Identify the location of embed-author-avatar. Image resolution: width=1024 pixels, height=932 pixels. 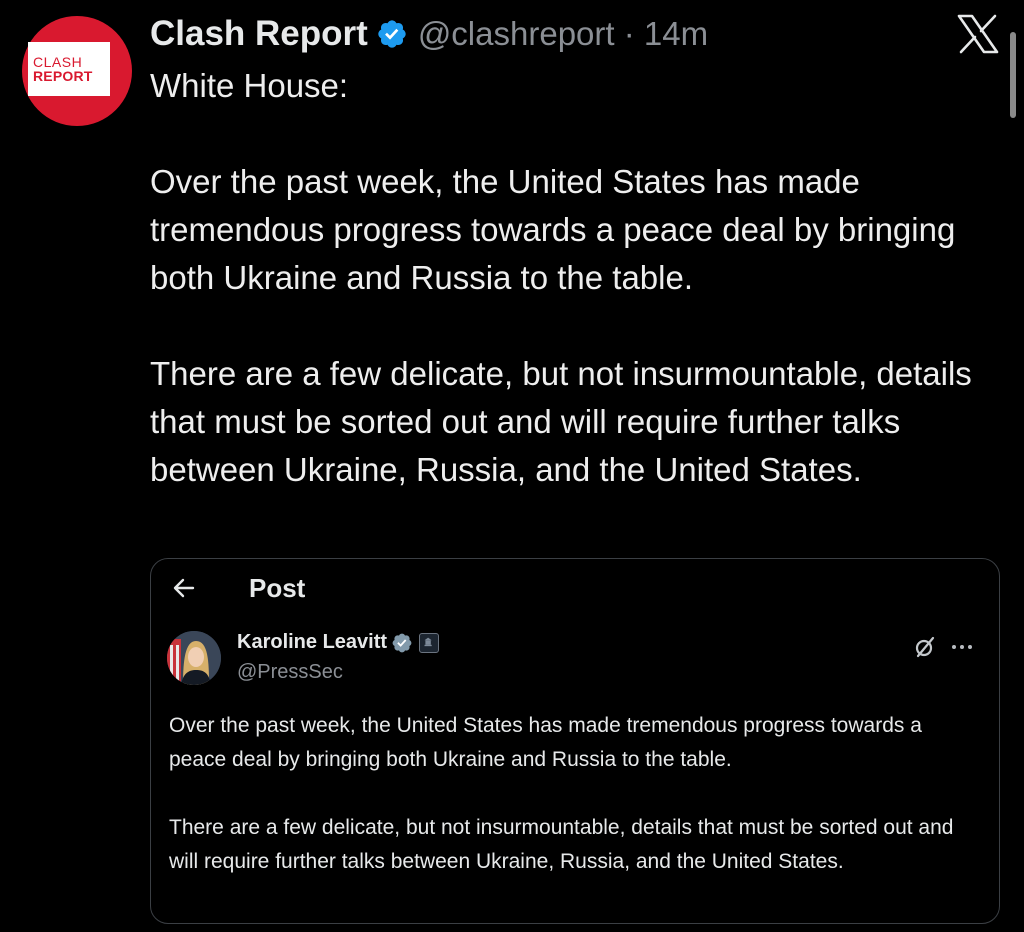
(194, 658).